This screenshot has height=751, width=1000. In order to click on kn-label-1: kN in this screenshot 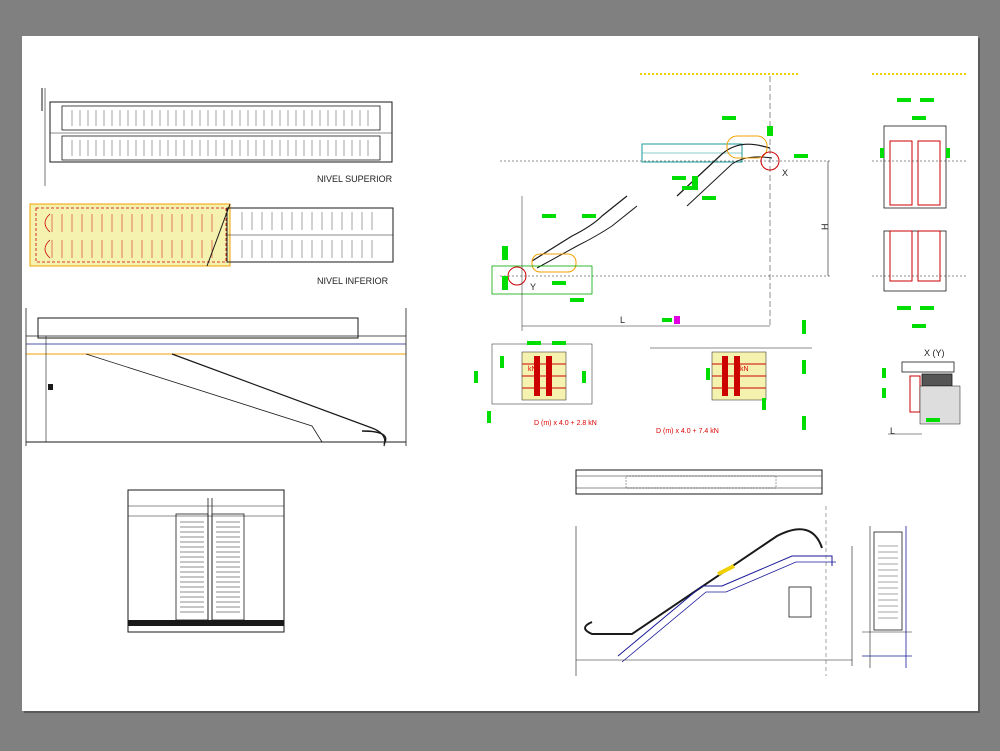, I will do `click(532, 369)`.